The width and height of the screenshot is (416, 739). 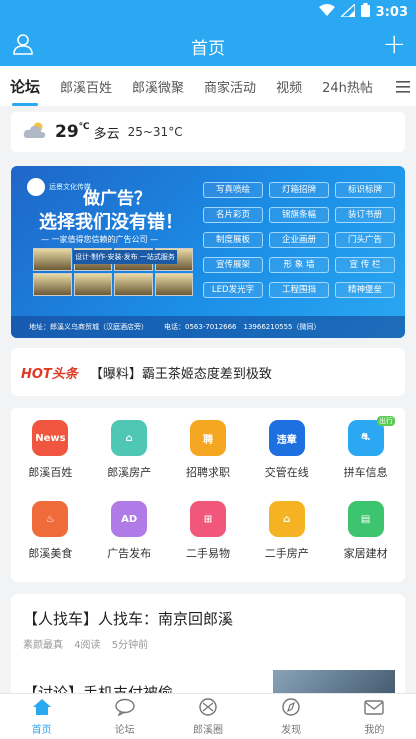 What do you see at coordinates (43, 645) in the screenshot?
I see `feed-author: 素颜最真` at bounding box center [43, 645].